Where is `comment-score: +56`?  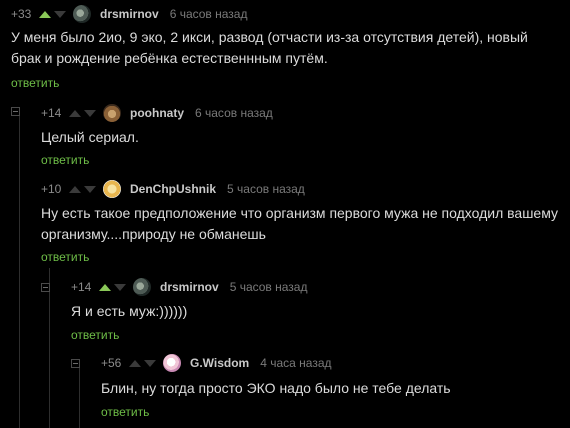
comment-score: +56 is located at coordinates (111, 363).